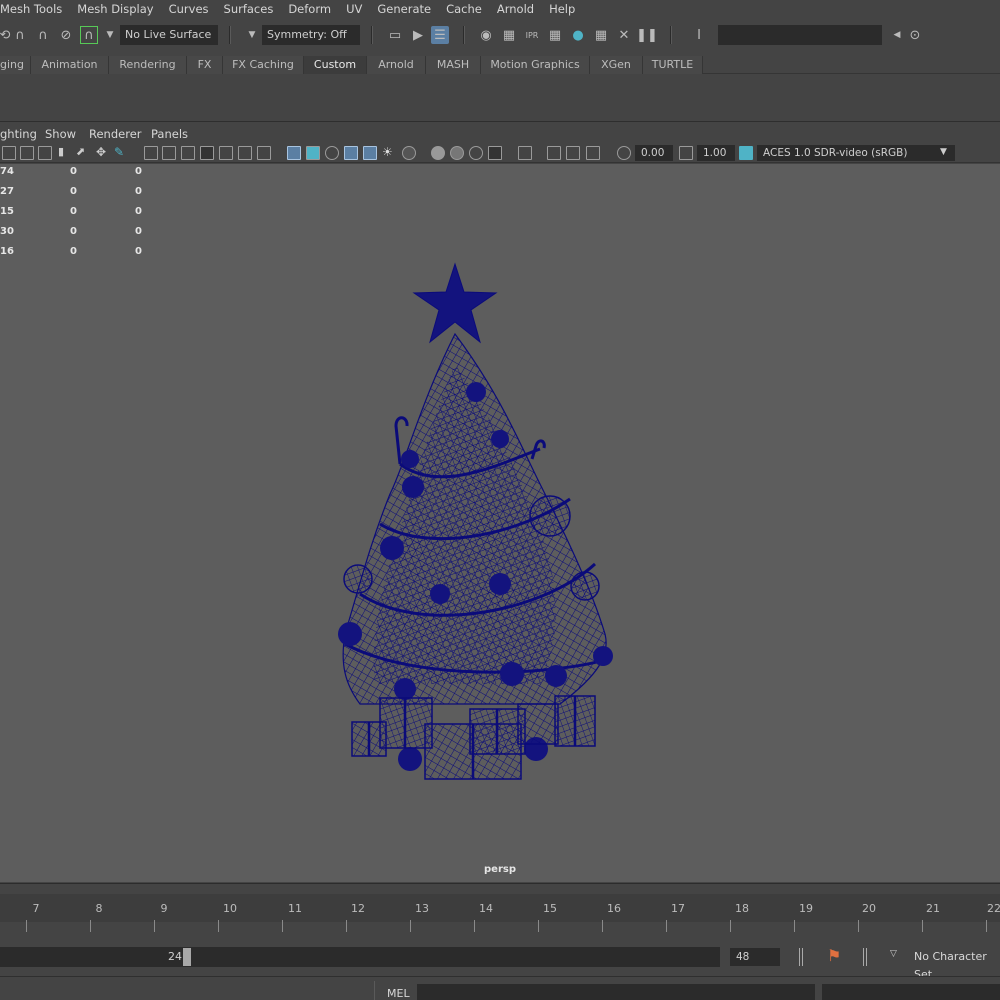  What do you see at coordinates (169, 153) in the screenshot?
I see `film-gate-icon` at bounding box center [169, 153].